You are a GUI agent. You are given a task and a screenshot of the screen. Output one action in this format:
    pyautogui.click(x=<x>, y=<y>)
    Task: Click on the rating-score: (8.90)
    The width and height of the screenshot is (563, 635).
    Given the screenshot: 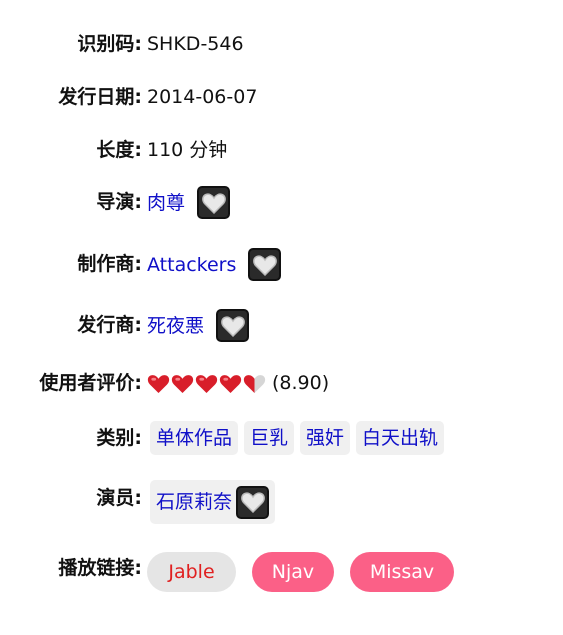 What is the action you would take?
    pyautogui.click(x=301, y=383)
    